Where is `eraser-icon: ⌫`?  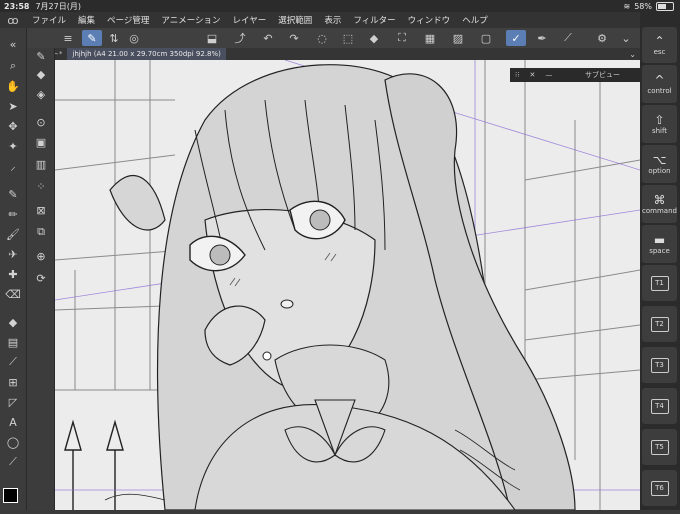
eraser-icon: ⌫ is located at coordinates (13, 294).